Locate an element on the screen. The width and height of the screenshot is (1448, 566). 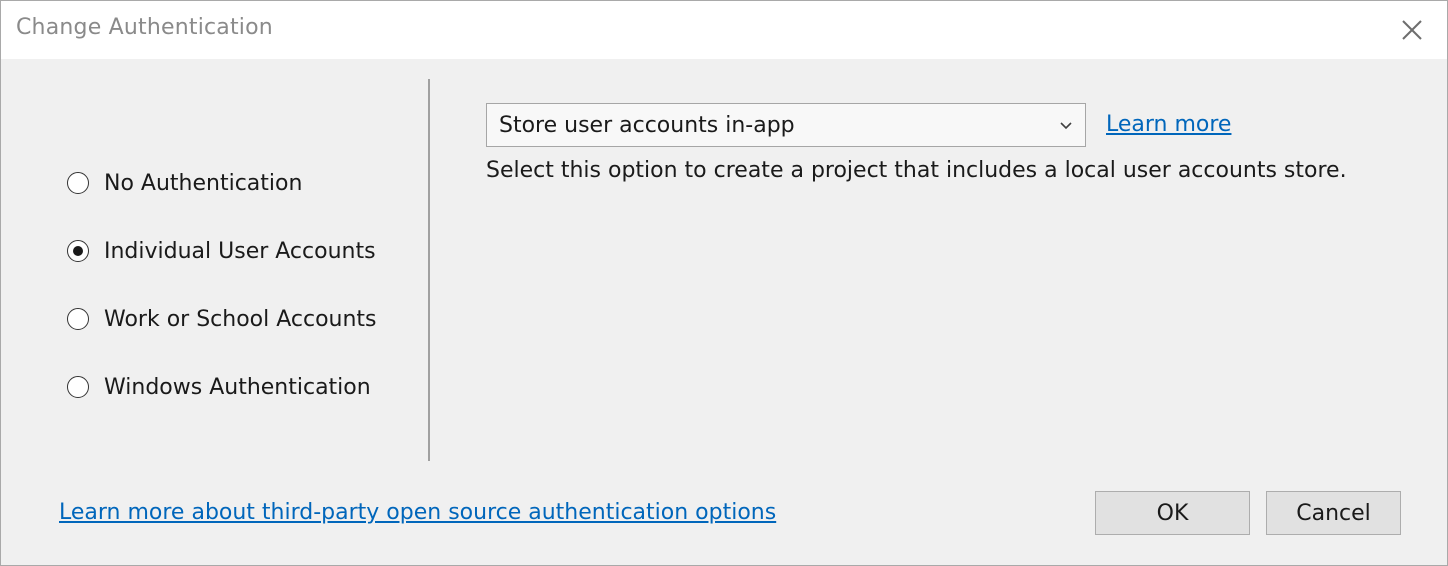
radio-windows-authentication: Windows Authentication is located at coordinates (219, 387).